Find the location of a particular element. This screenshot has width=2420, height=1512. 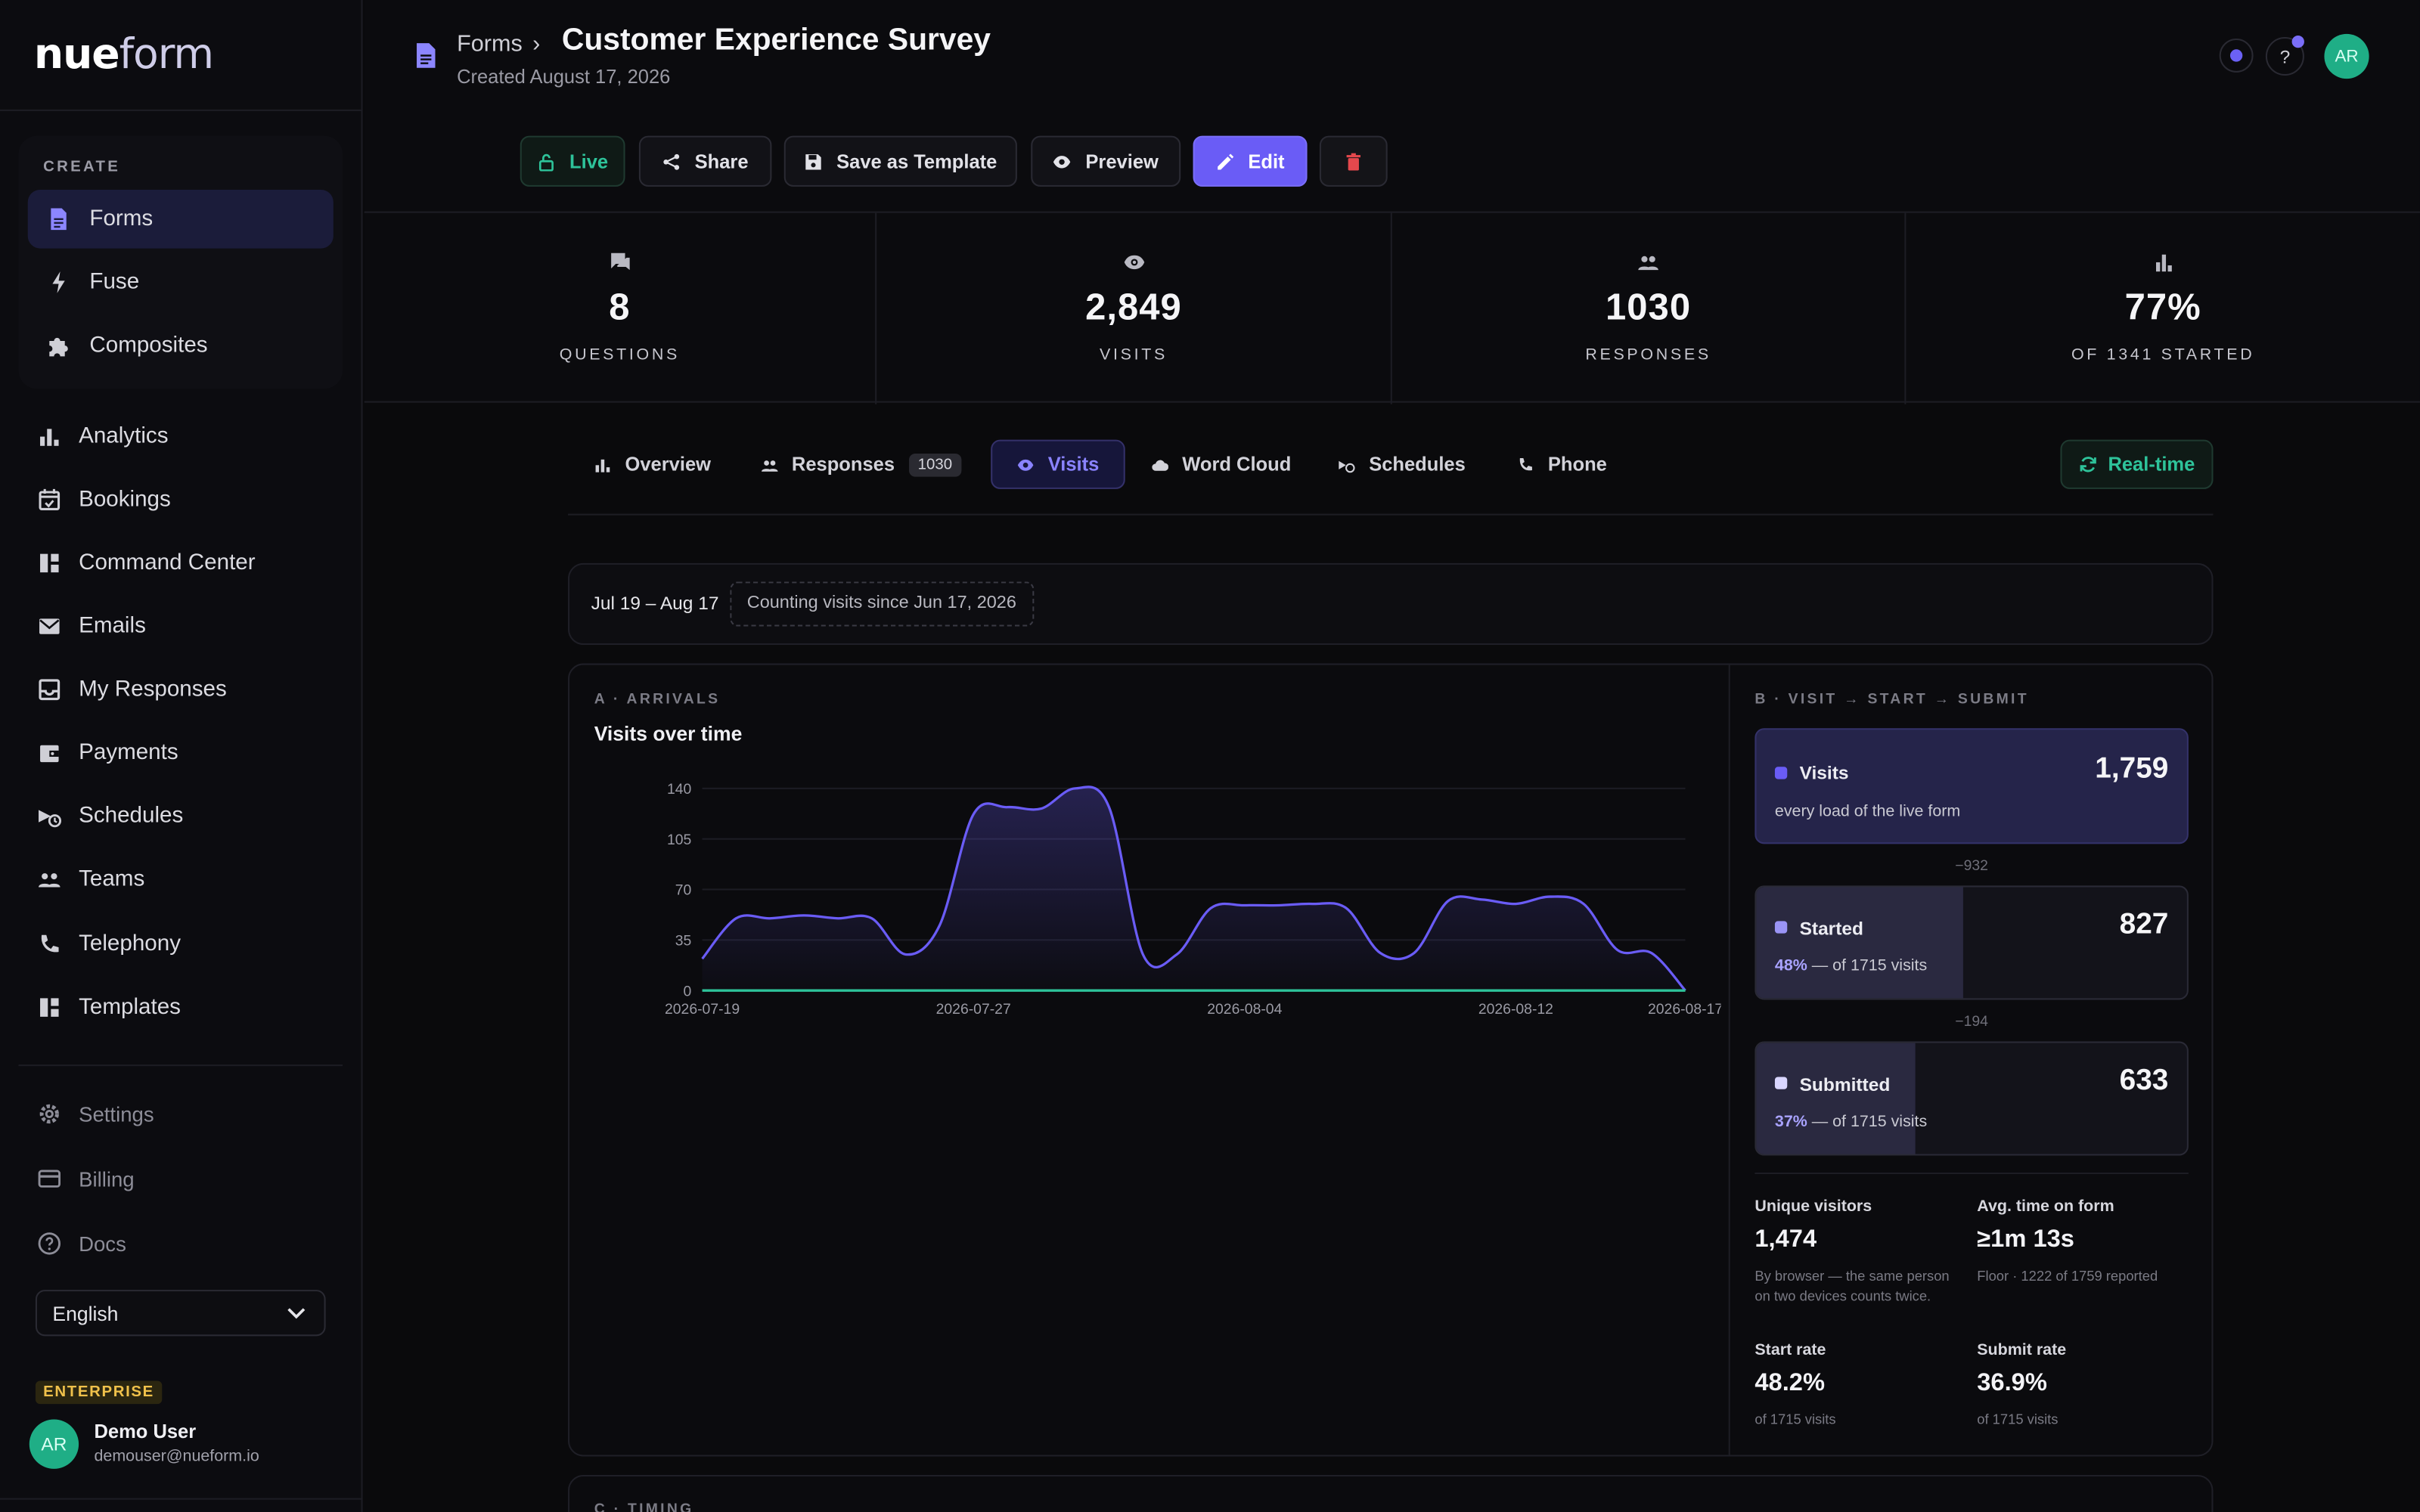

sidebar-item-teams: Teams is located at coordinates (180, 879).